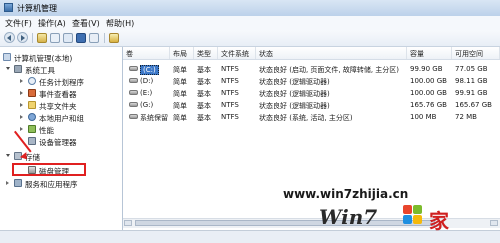 The image size is (500, 243). Describe the element at coordinates (428, 105) in the screenshot. I see `volume-capacity: 165.76 GB` at that location.